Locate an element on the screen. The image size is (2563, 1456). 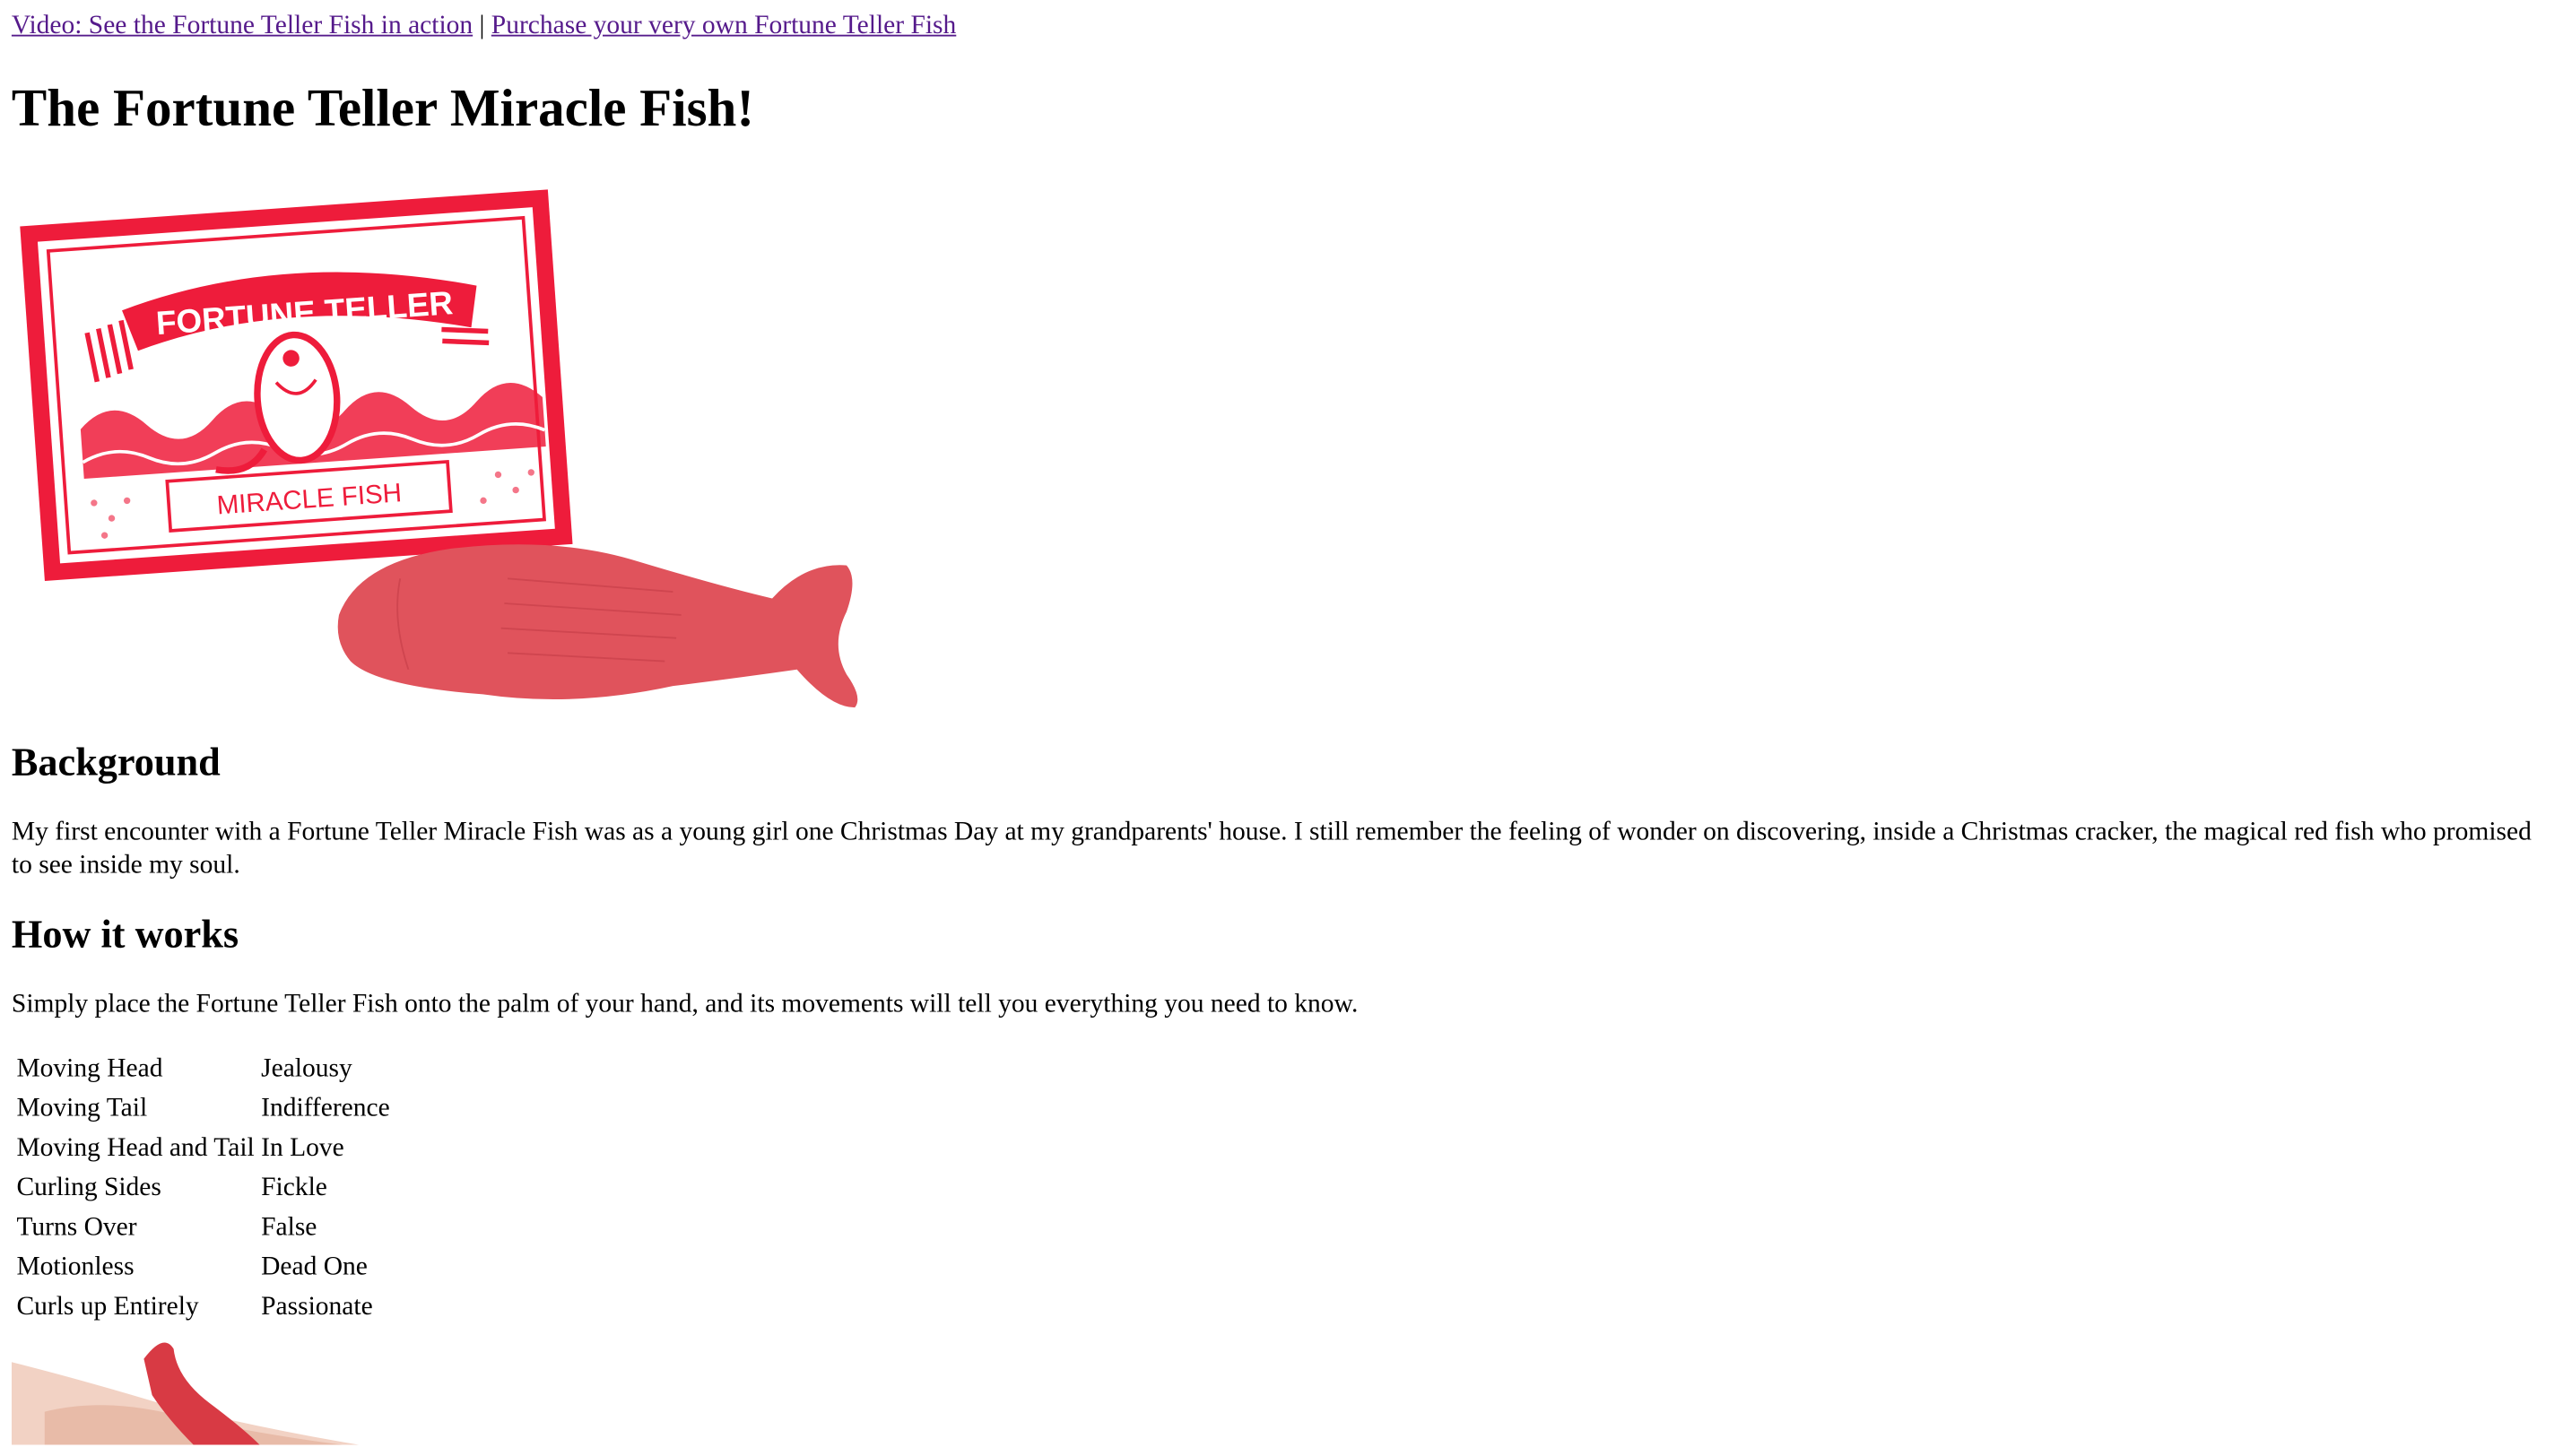
movement-cell: Curls up Entirely is located at coordinates (107, 1307).